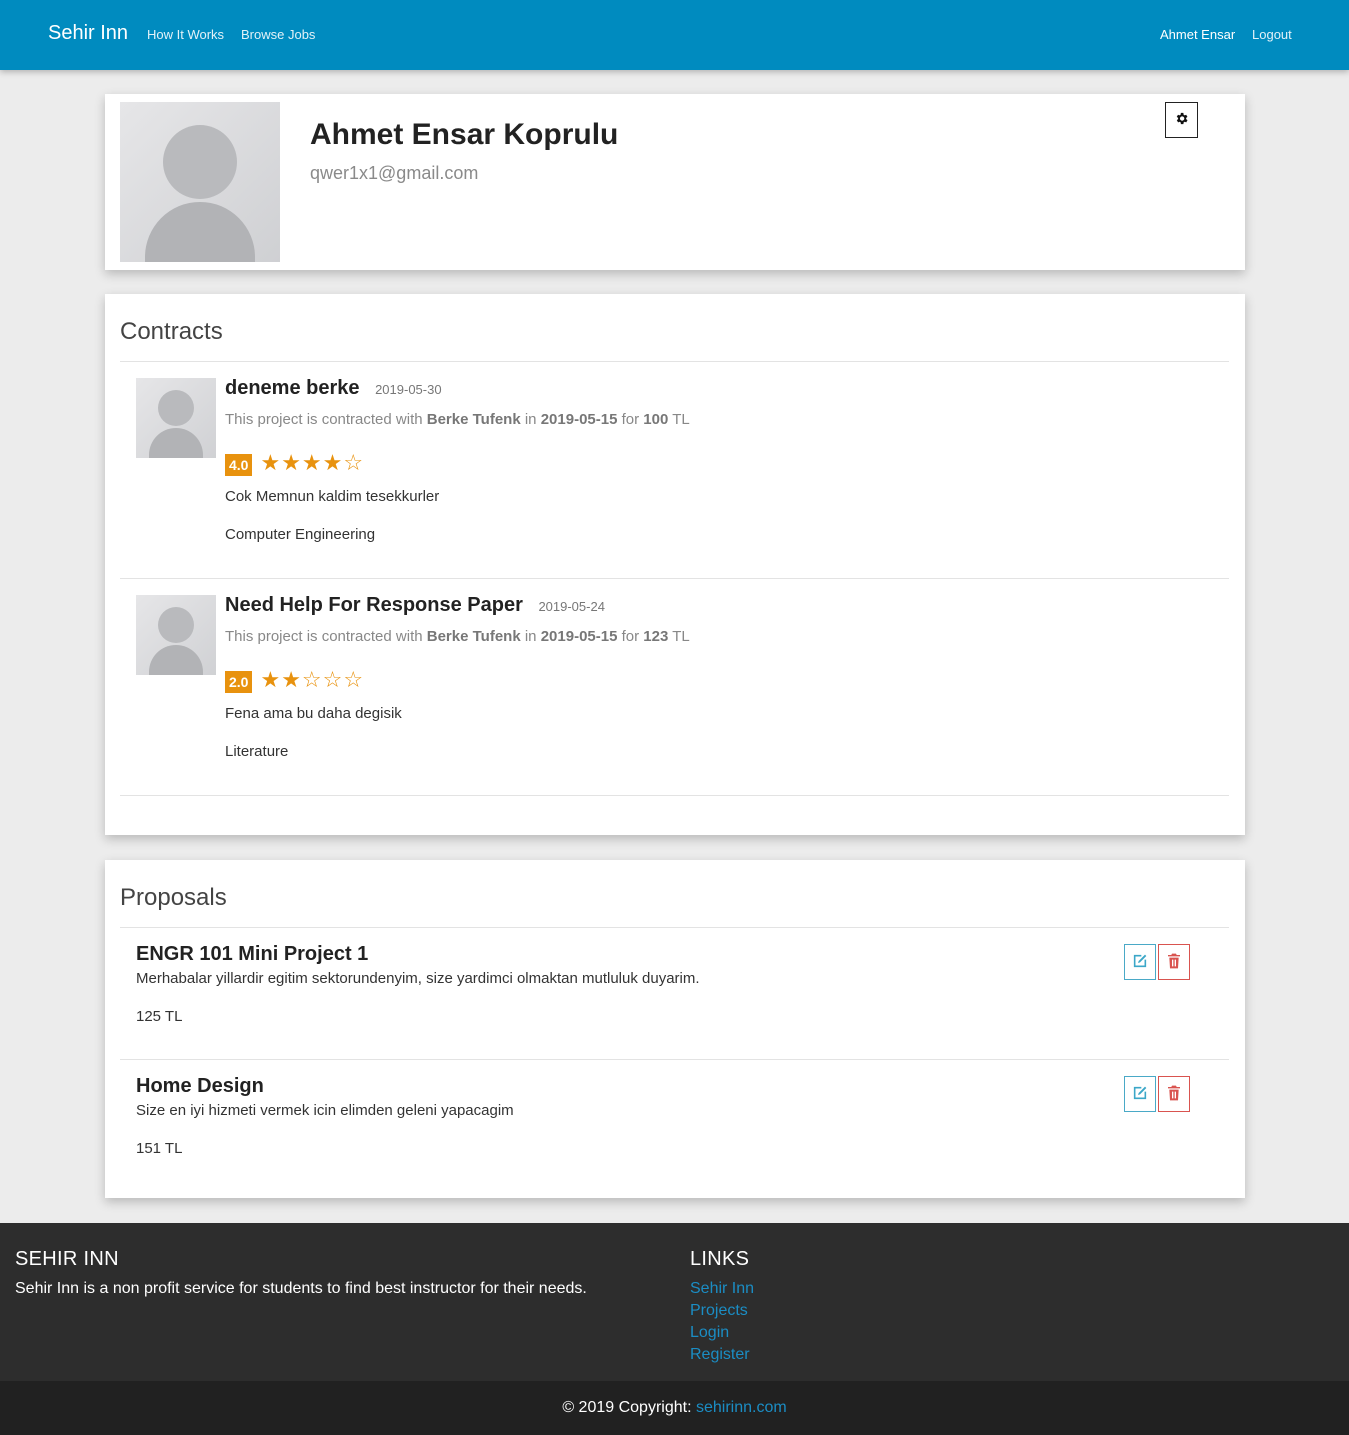  I want to click on profile-email: qwer1x1@gmail.com, so click(394, 173).